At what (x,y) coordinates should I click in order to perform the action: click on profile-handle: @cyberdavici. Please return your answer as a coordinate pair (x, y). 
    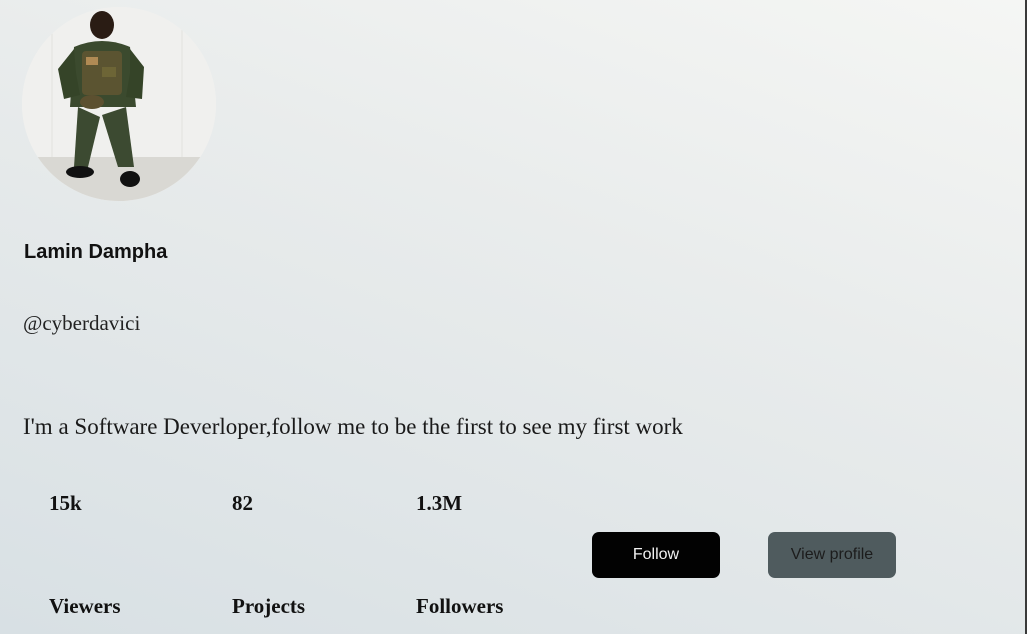
    Looking at the image, I should click on (82, 323).